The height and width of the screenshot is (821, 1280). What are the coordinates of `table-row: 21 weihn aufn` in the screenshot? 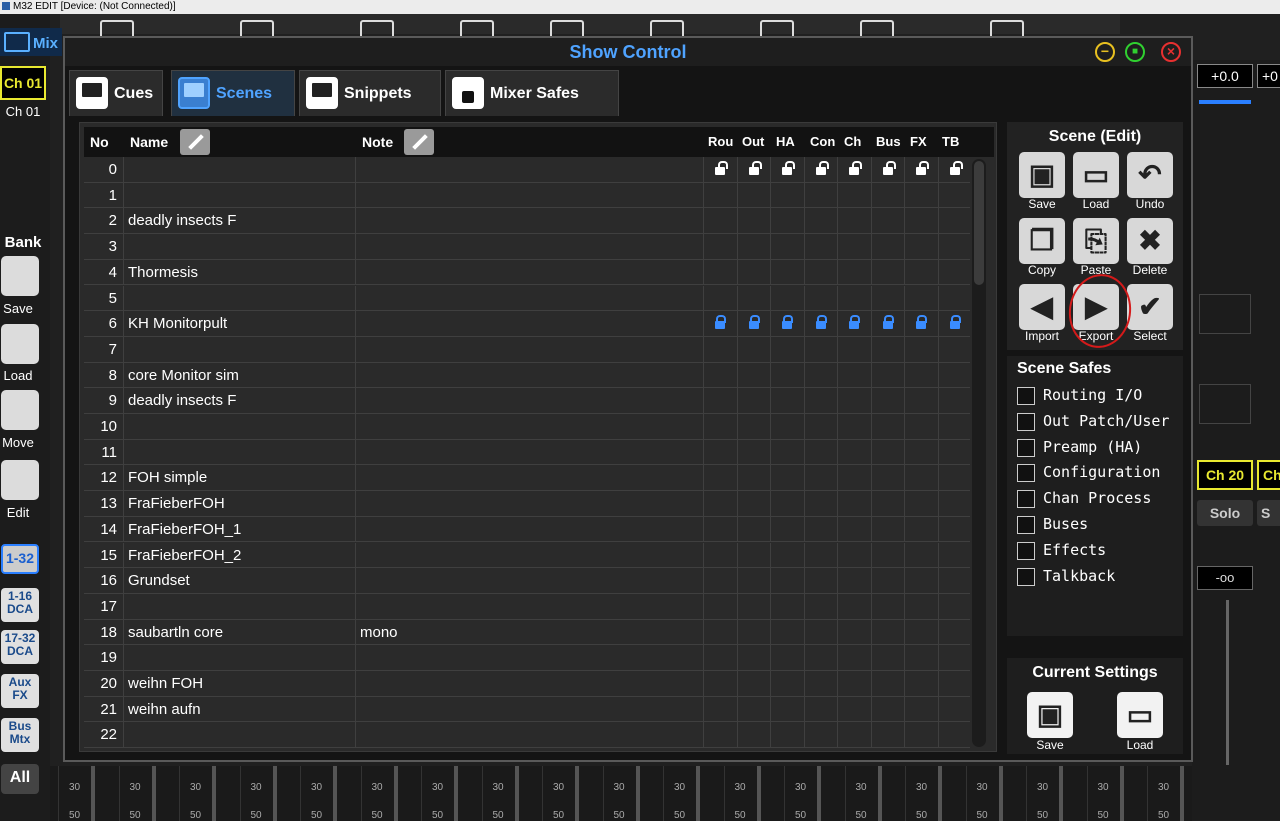 It's located at (527, 709).